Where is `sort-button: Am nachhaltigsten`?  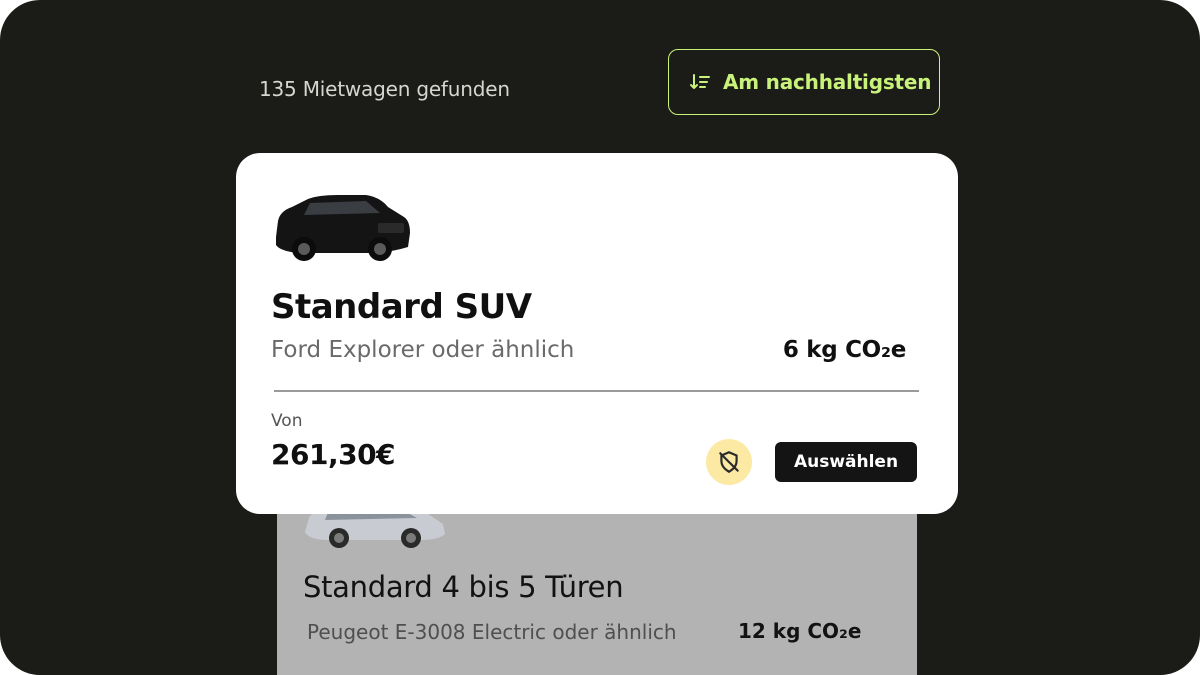 sort-button: Am nachhaltigsten is located at coordinates (804, 82).